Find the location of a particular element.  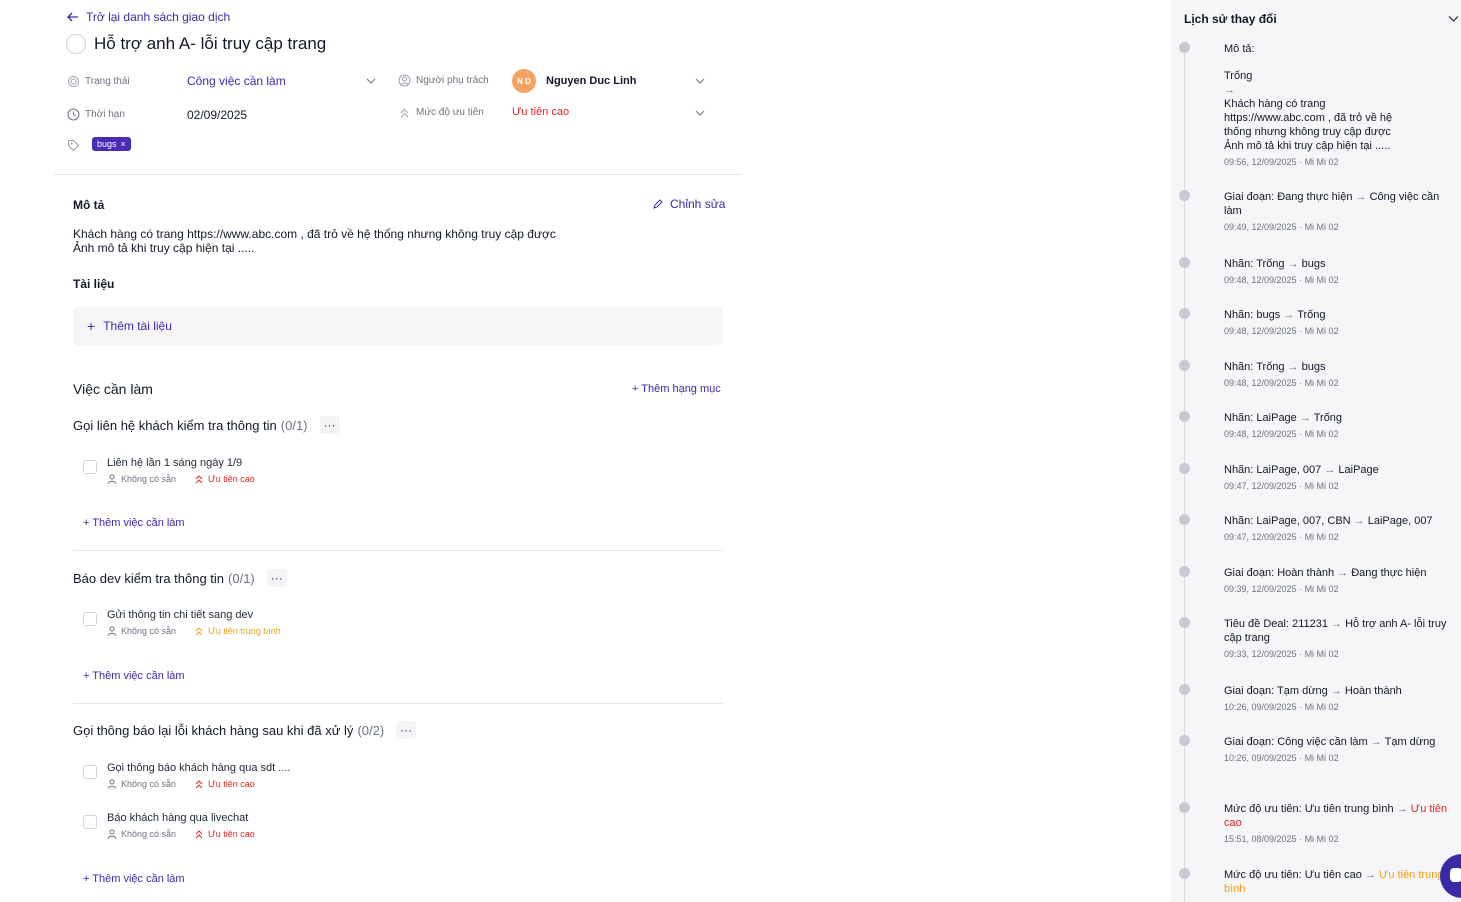

priority-medium-icon is located at coordinates (199, 631).